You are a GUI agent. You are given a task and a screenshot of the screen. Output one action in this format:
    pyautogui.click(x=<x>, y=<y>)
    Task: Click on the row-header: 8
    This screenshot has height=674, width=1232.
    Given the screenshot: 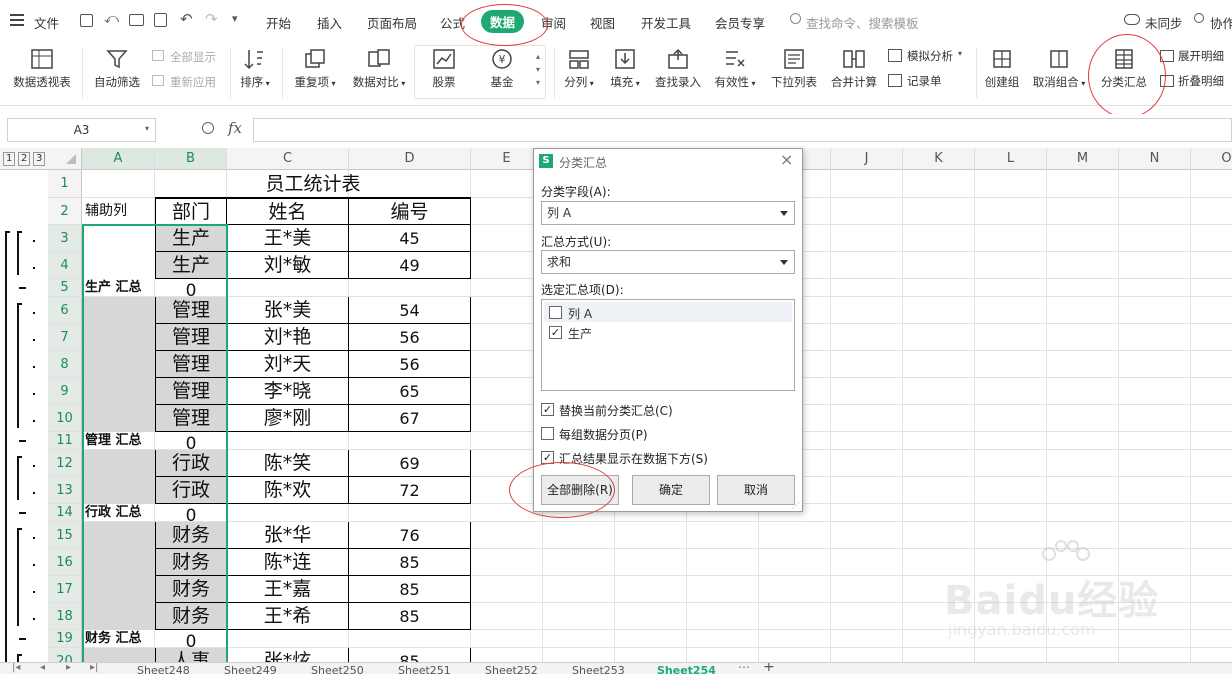 What is the action you would take?
    pyautogui.click(x=65, y=364)
    